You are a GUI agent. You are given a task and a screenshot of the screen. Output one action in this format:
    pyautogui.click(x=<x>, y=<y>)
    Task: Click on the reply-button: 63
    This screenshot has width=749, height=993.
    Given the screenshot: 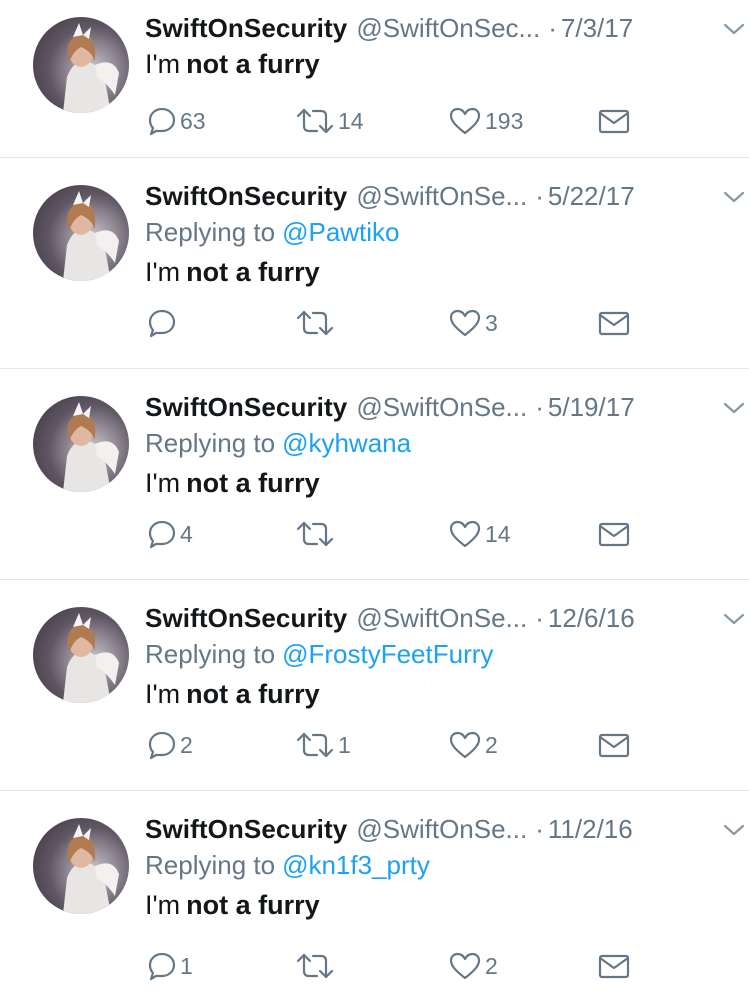 What is the action you would take?
    pyautogui.click(x=176, y=121)
    